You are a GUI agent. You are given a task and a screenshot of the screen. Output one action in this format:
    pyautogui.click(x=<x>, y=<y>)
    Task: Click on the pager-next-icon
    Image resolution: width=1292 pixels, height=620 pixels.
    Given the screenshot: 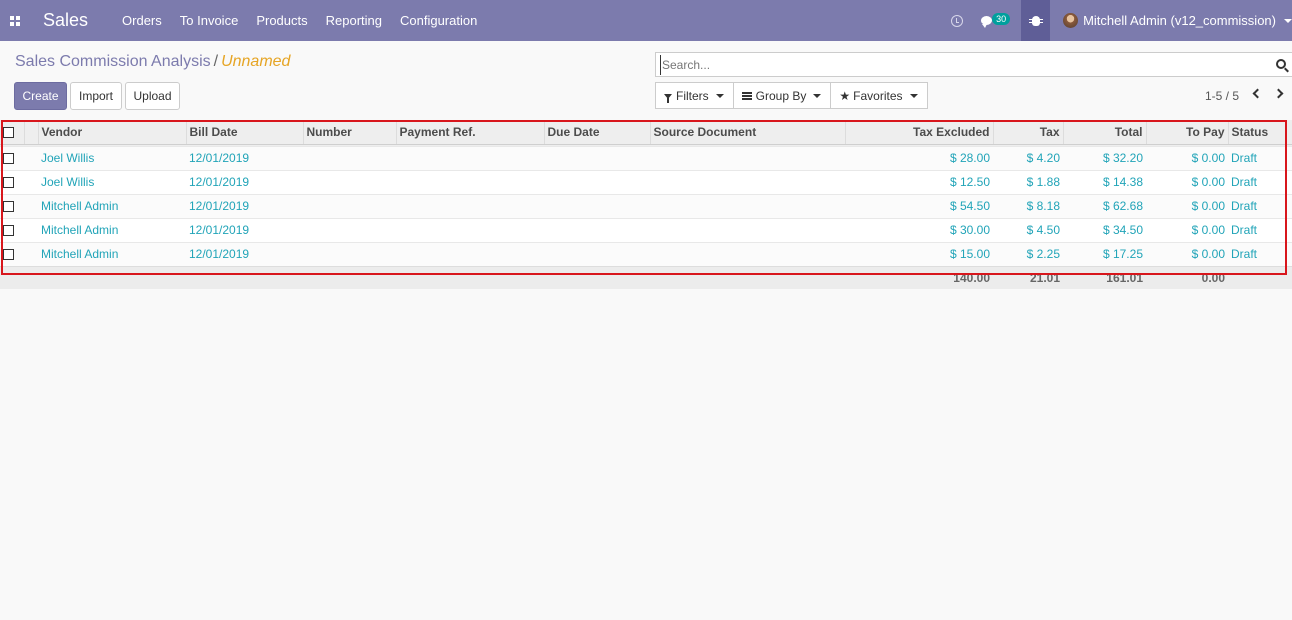 What is the action you would take?
    pyautogui.click(x=1278, y=93)
    